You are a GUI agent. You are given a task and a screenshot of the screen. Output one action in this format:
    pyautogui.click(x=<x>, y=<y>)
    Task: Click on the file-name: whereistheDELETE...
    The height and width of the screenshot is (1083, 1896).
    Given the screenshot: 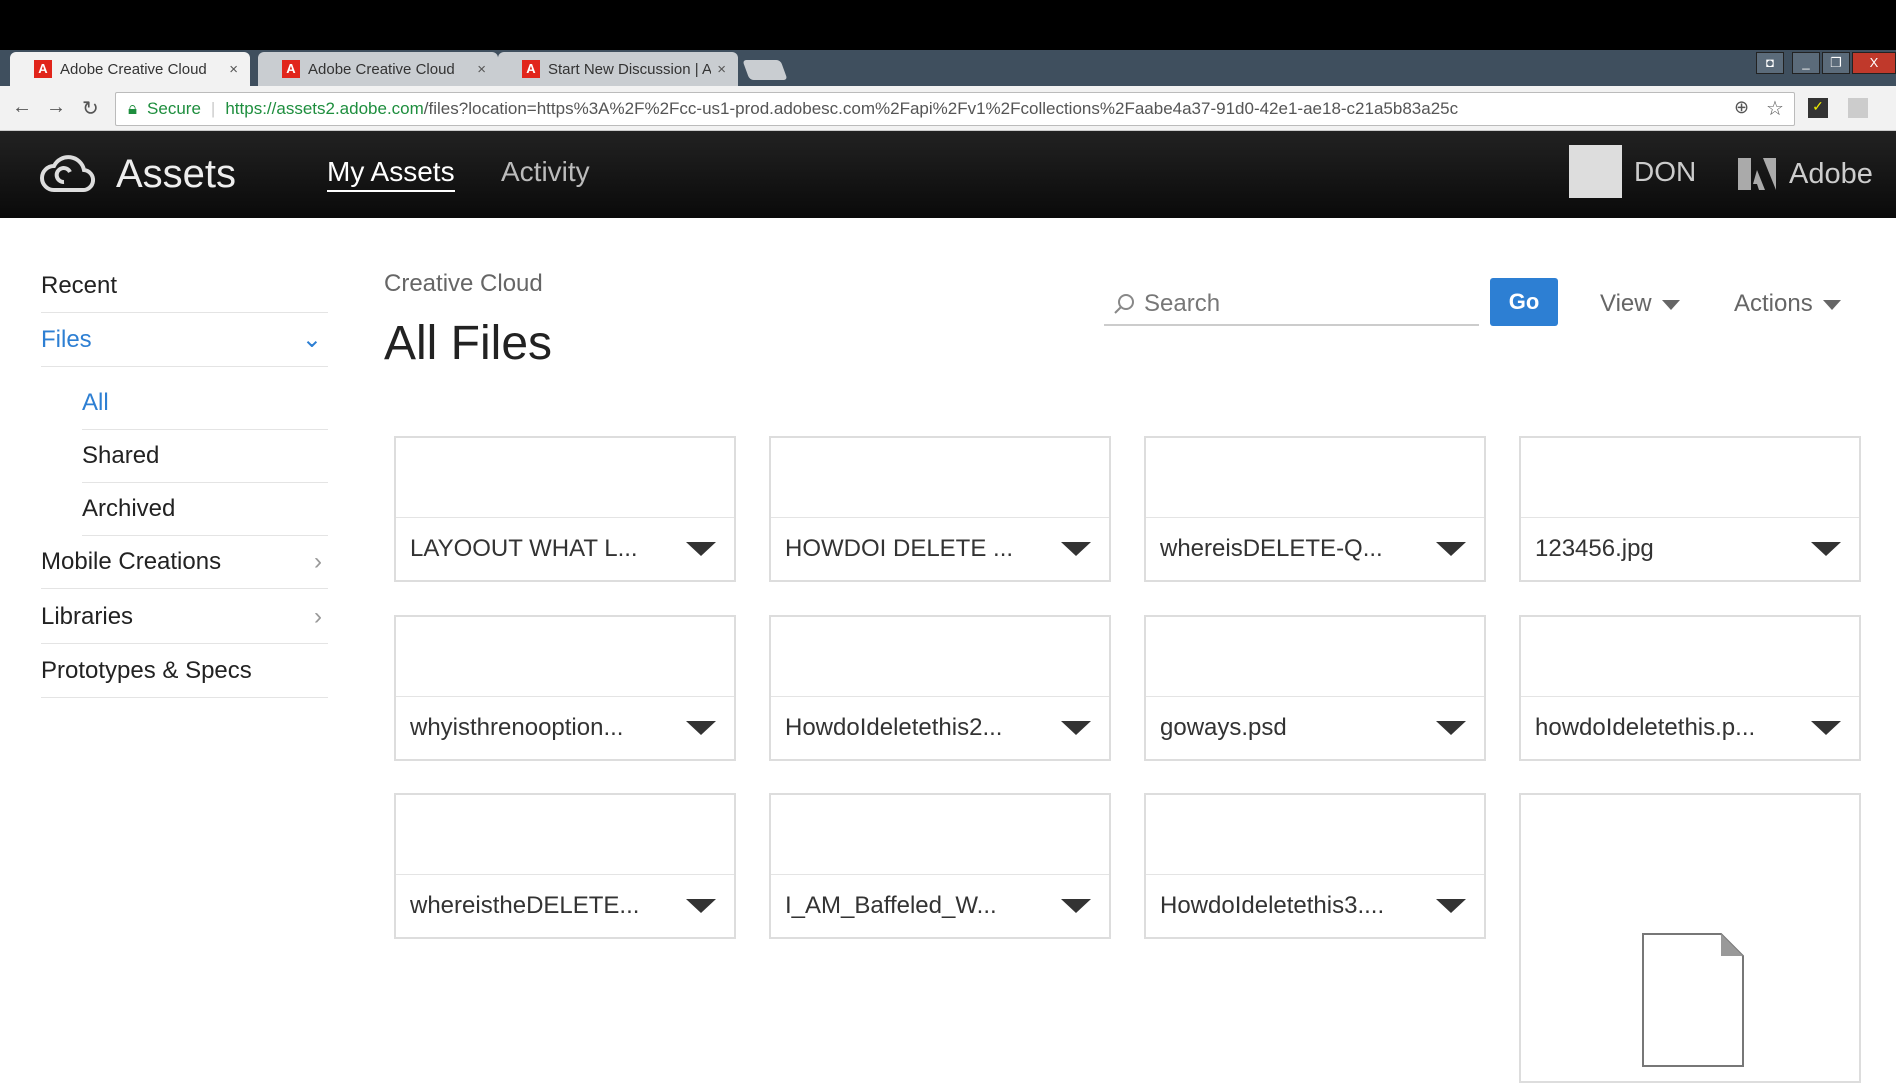 What is the action you would take?
    pyautogui.click(x=525, y=905)
    